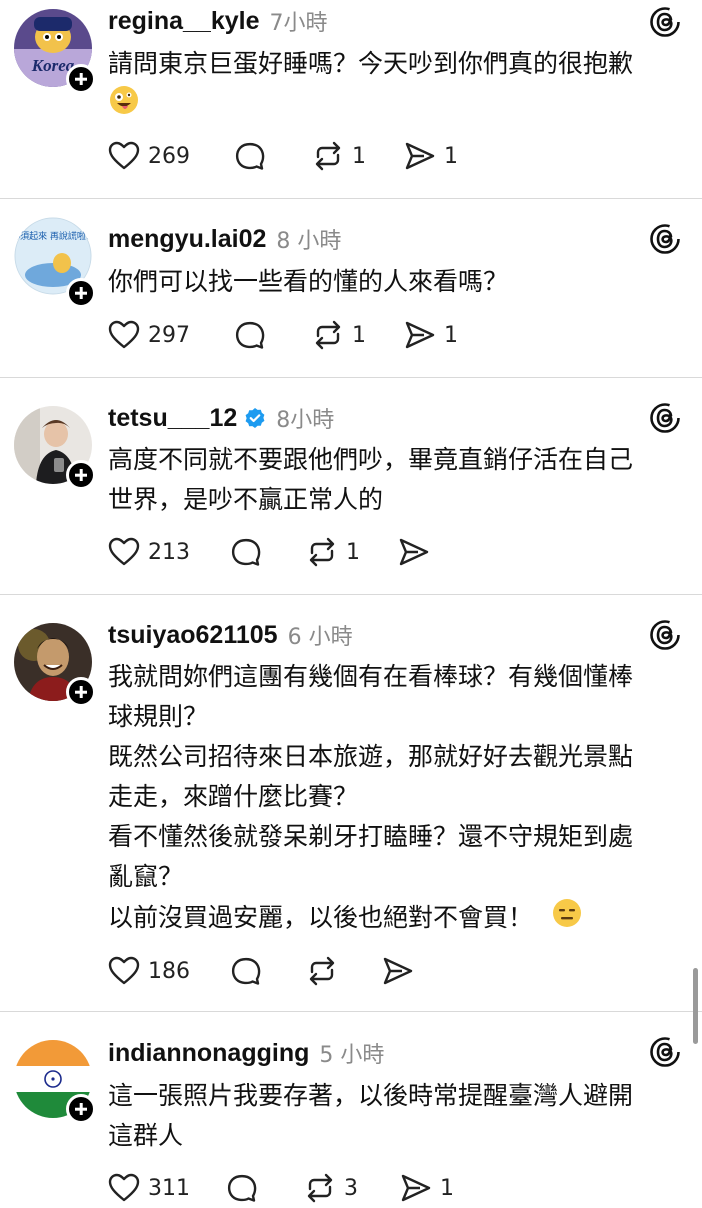  I want to click on post-text-line: 你們可以找一些看的懂的人來看嗎？, so click(308, 281).